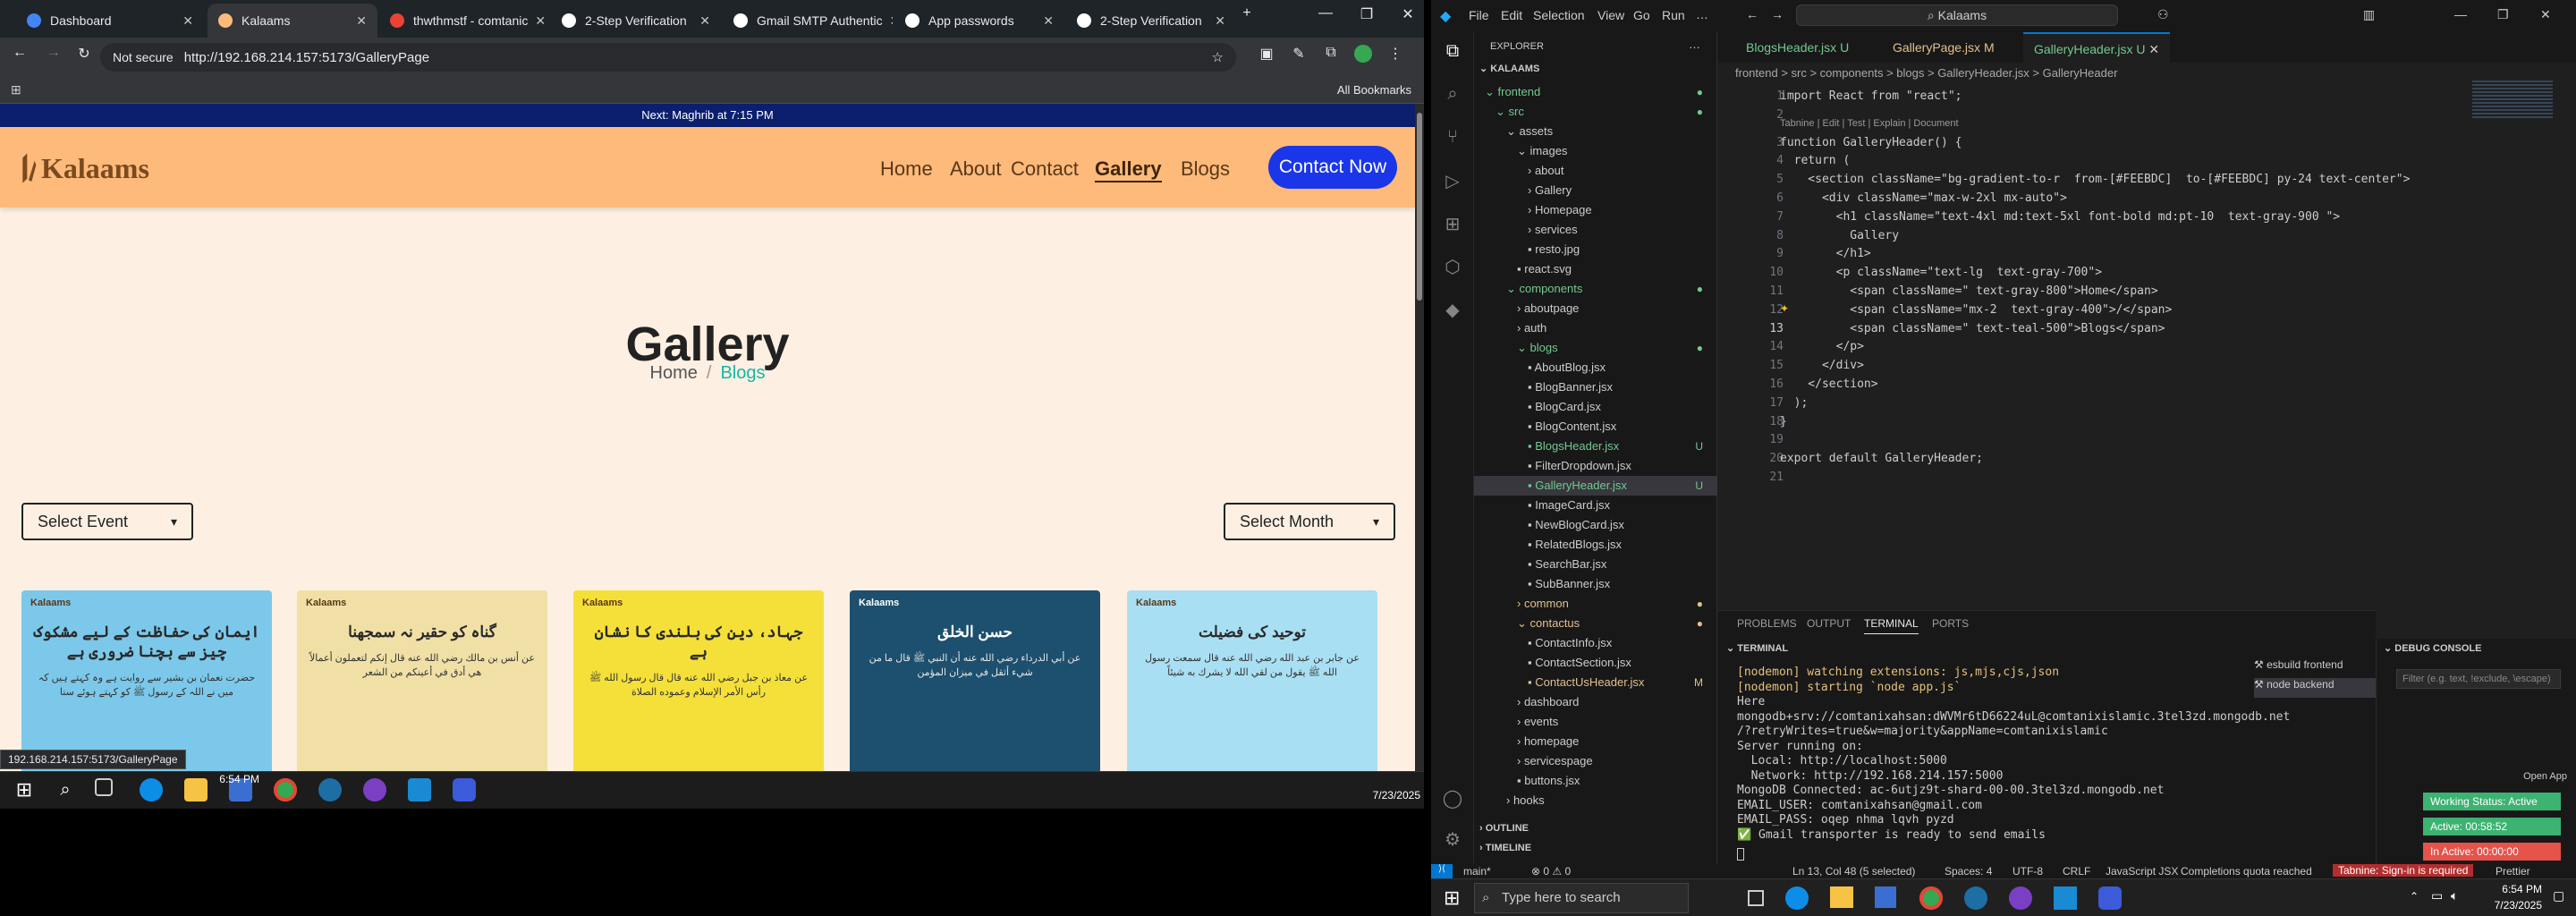 This screenshot has width=2576, height=916. What do you see at coordinates (1581, 898) in the screenshot?
I see `taskbar-search-box: ⌕ Type here to search` at bounding box center [1581, 898].